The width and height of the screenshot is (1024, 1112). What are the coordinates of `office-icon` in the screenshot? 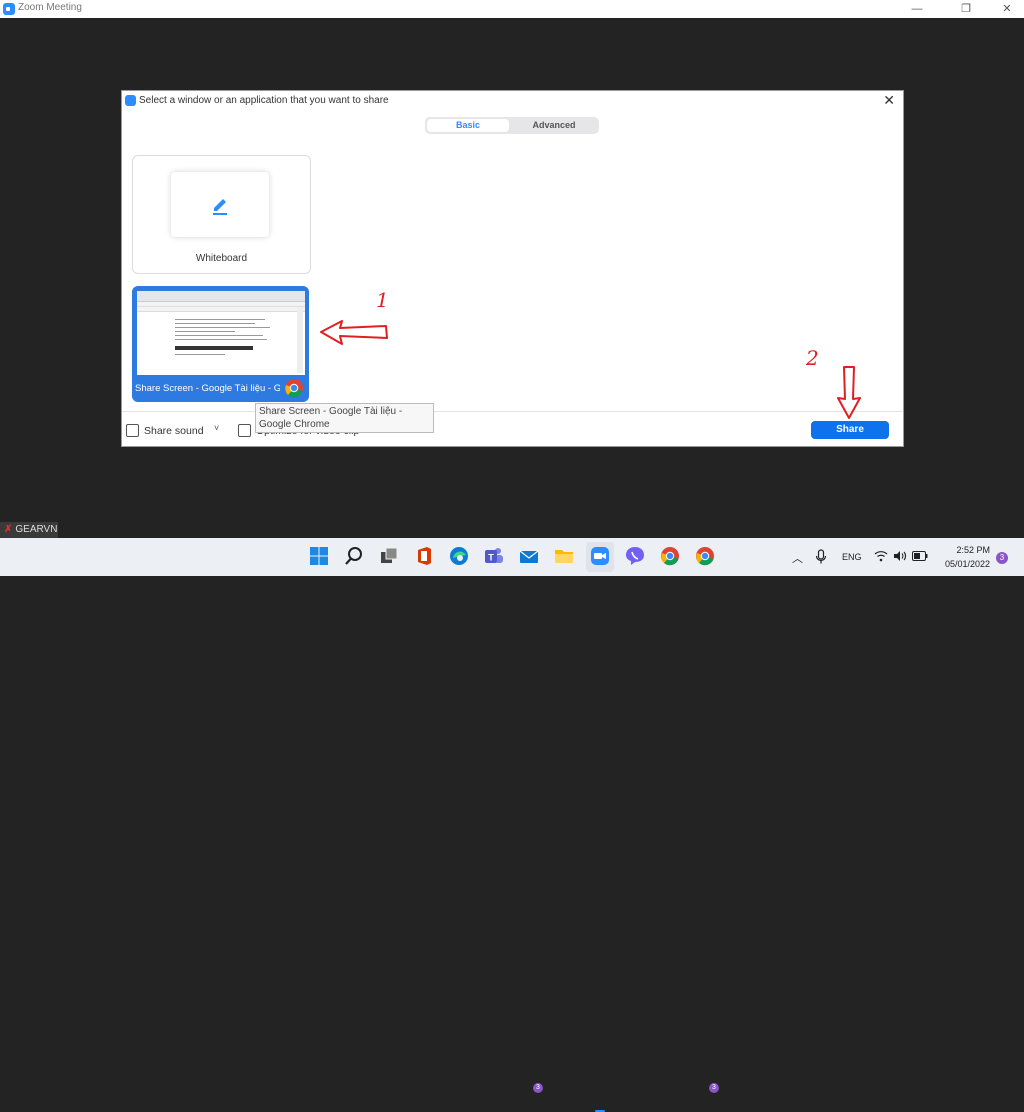 It's located at (424, 556).